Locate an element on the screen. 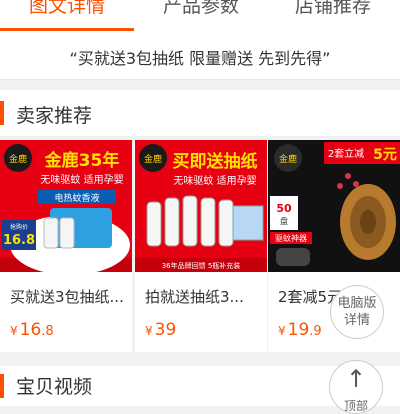 The image size is (400, 414). promo-banner: “买就送3包抽纸 限量赠送 先到先得” is located at coordinates (200, 55).